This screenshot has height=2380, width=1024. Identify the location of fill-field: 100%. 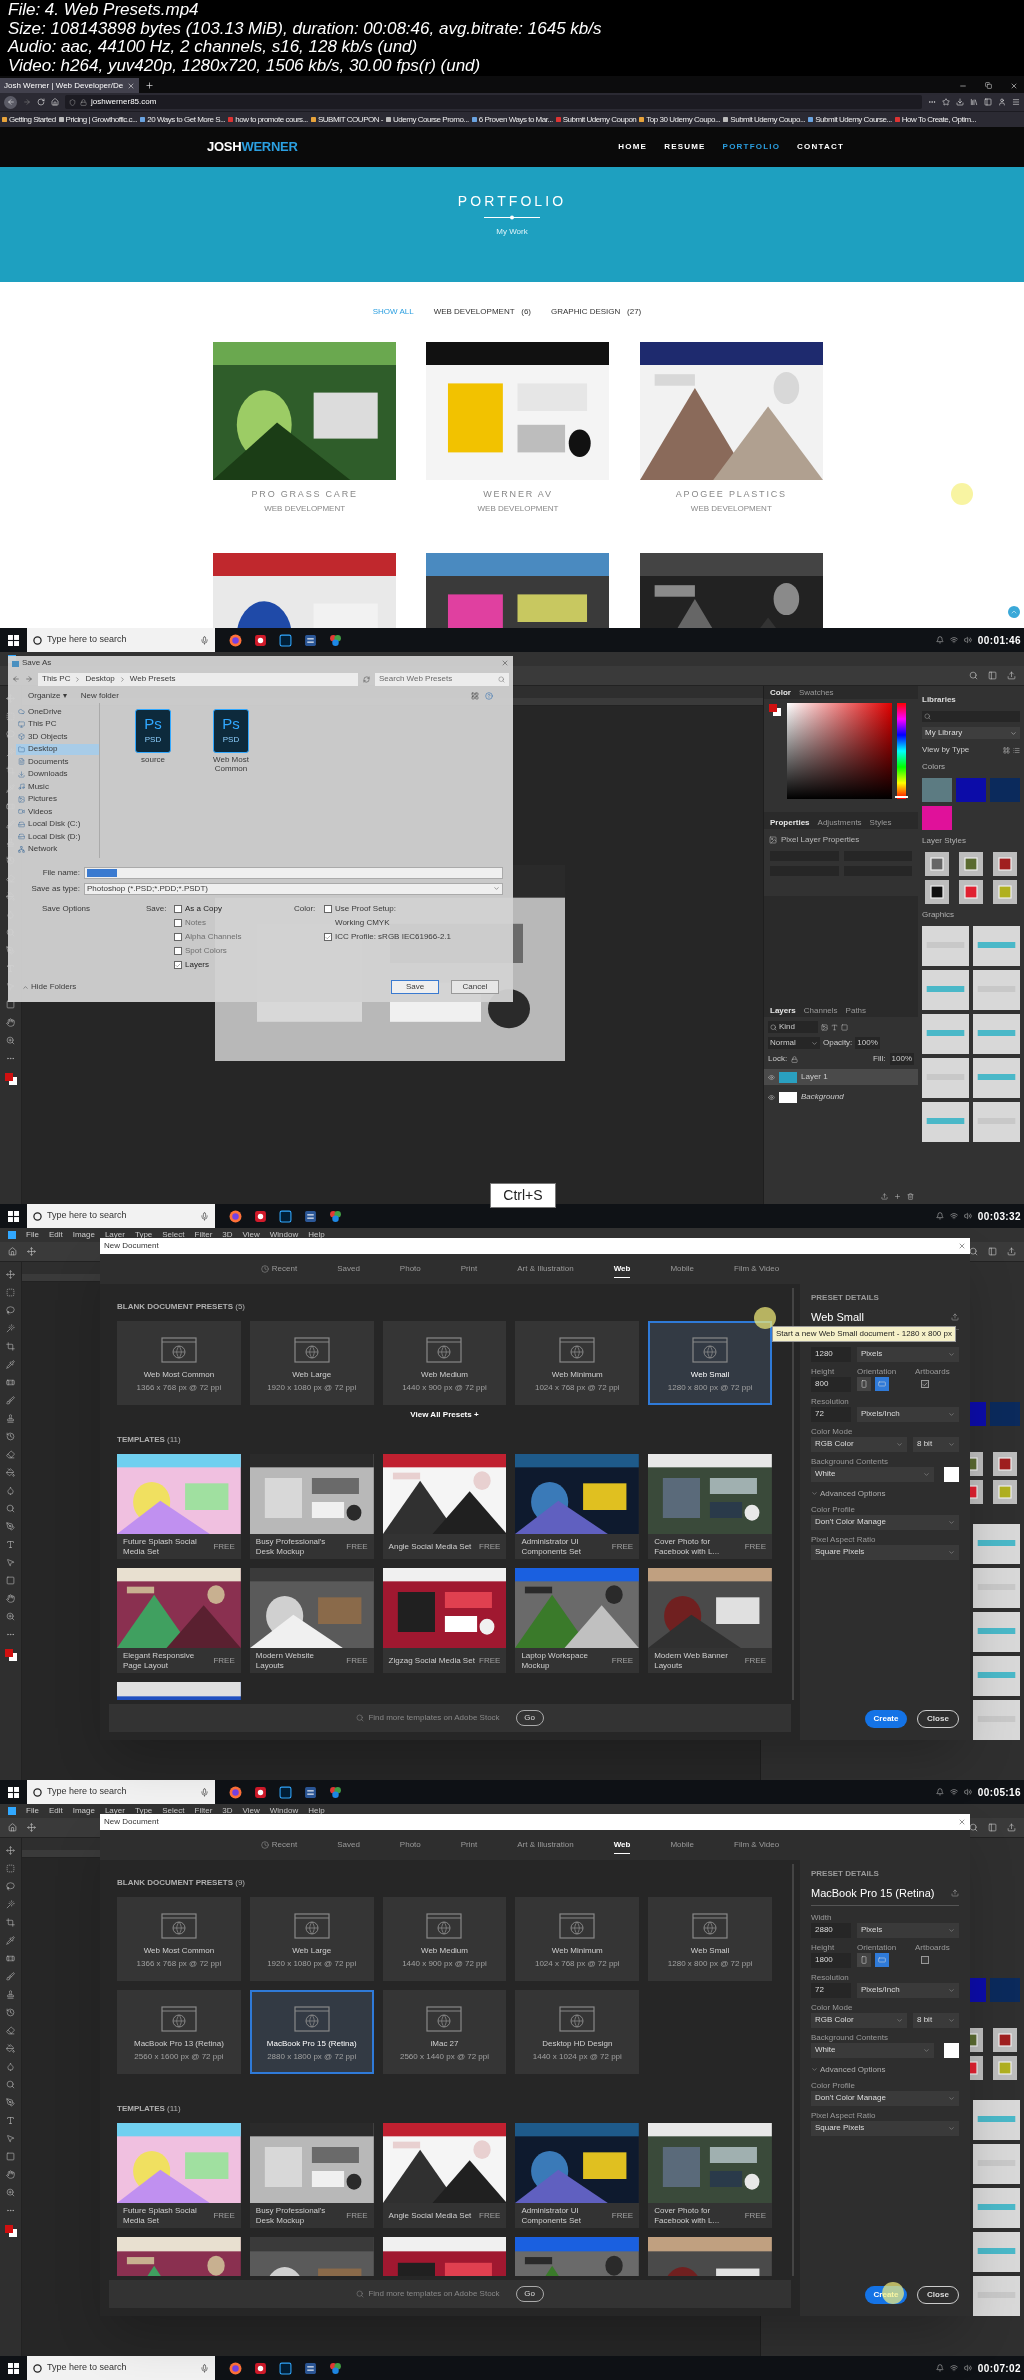
(901, 1059).